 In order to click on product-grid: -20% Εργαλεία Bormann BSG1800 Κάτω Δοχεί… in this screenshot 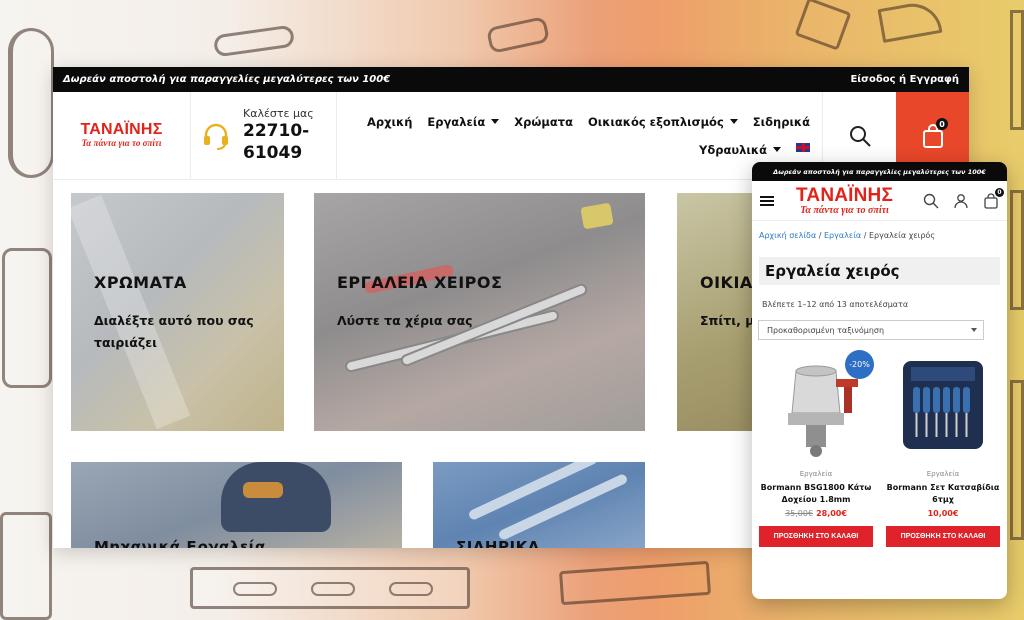, I will do `click(879, 443)`.